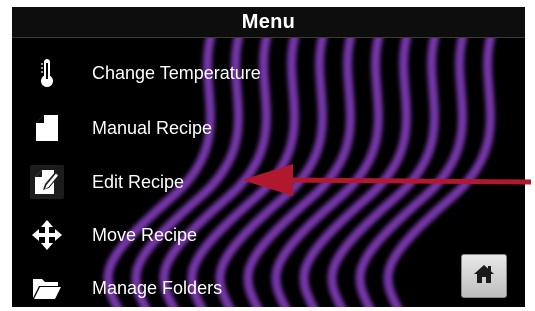  I want to click on document-icon, so click(47, 128).